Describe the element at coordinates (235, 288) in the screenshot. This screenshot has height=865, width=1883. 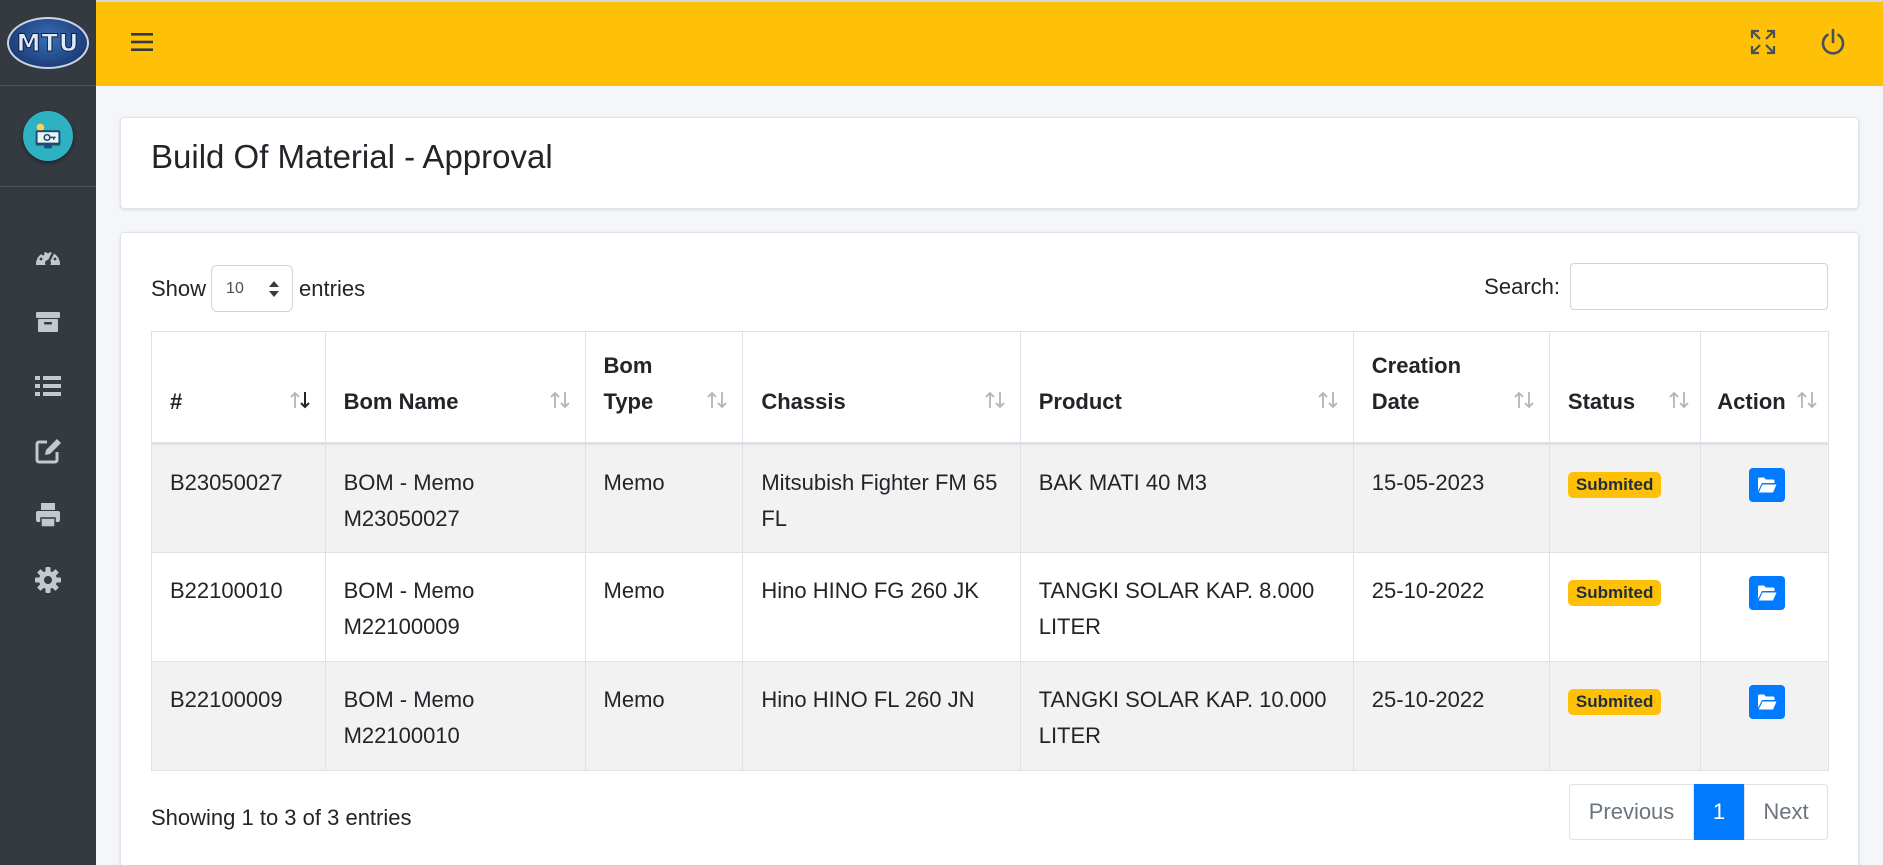
I see `page-length-value: 10` at that location.